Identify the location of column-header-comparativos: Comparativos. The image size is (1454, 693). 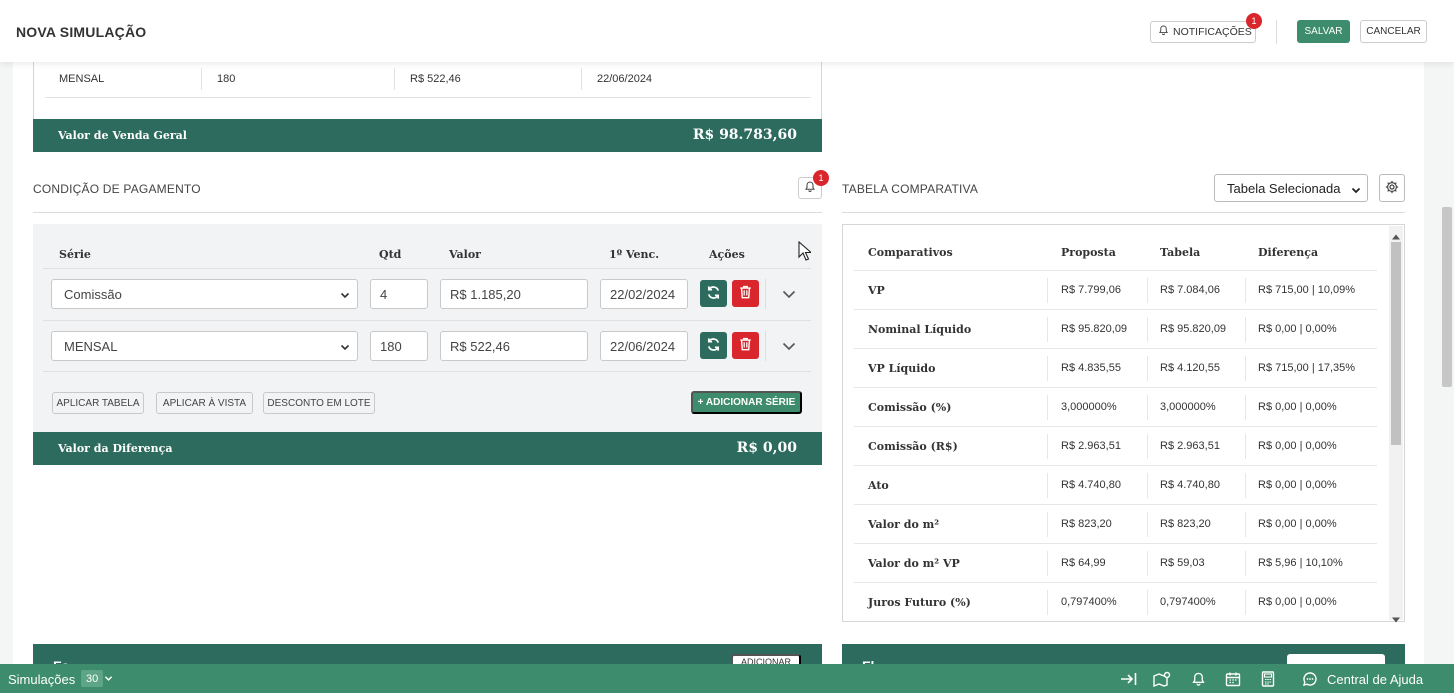
(910, 252).